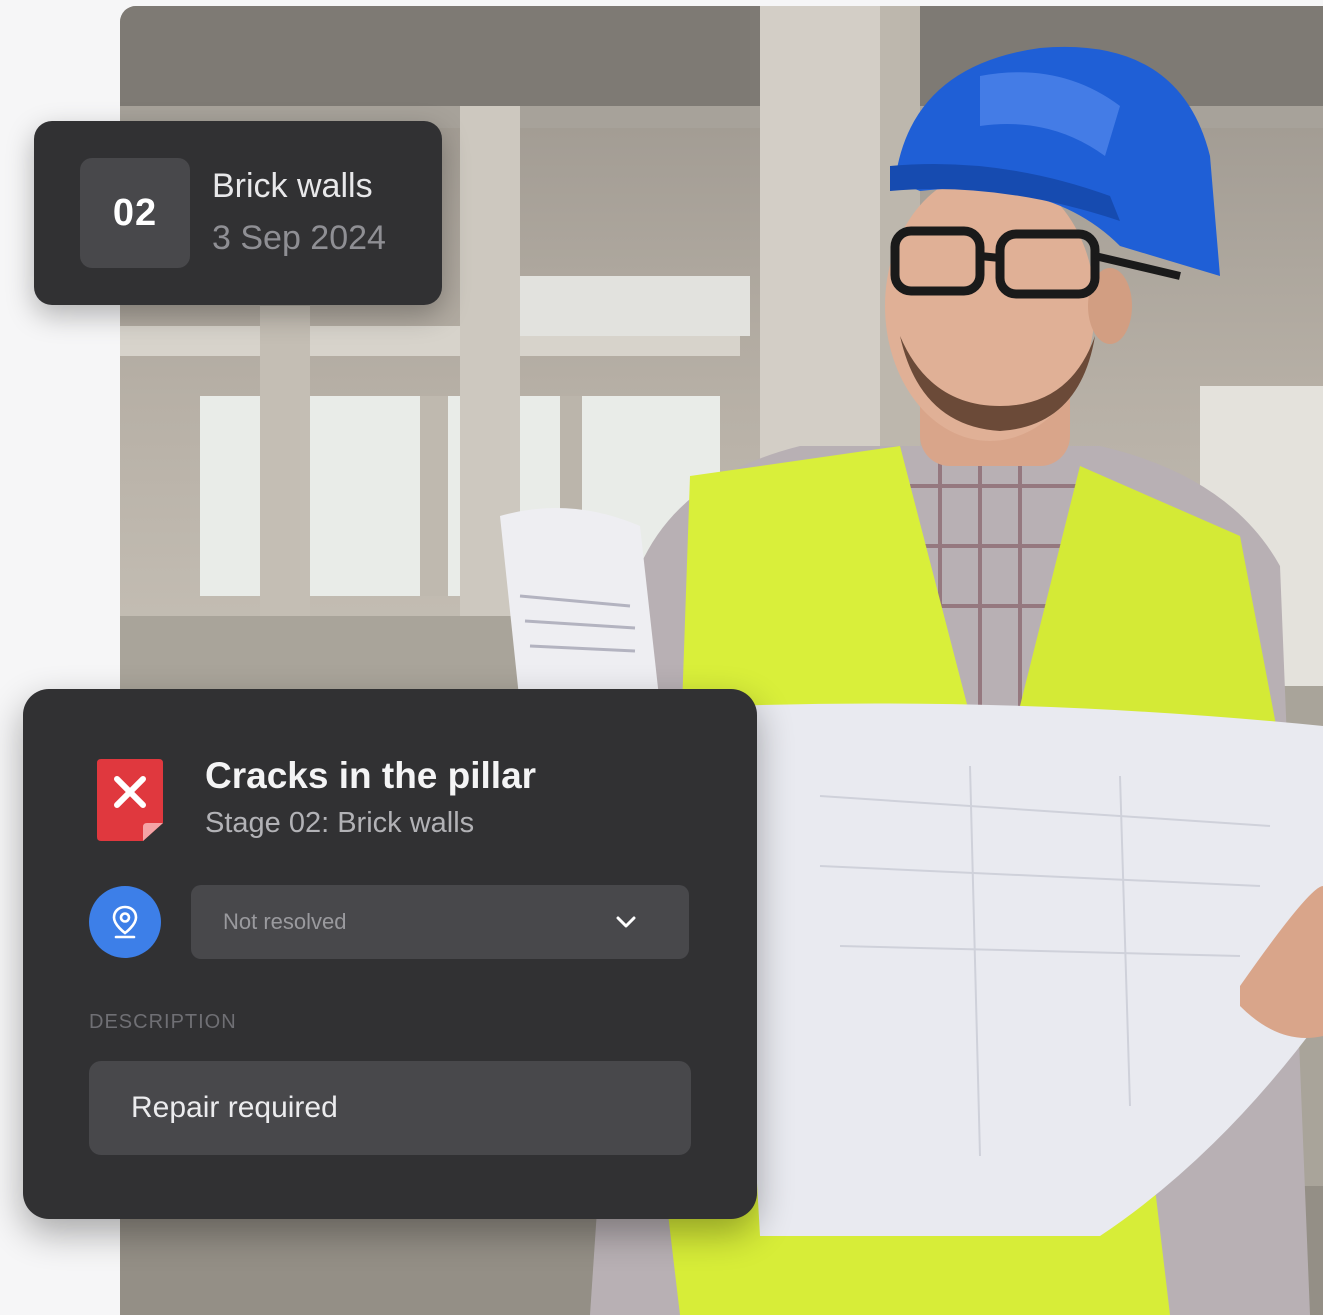 The height and width of the screenshot is (1315, 1323). Describe the element at coordinates (340, 823) in the screenshot. I see `issue-subtitle: Stage 02: Brick walls` at that location.